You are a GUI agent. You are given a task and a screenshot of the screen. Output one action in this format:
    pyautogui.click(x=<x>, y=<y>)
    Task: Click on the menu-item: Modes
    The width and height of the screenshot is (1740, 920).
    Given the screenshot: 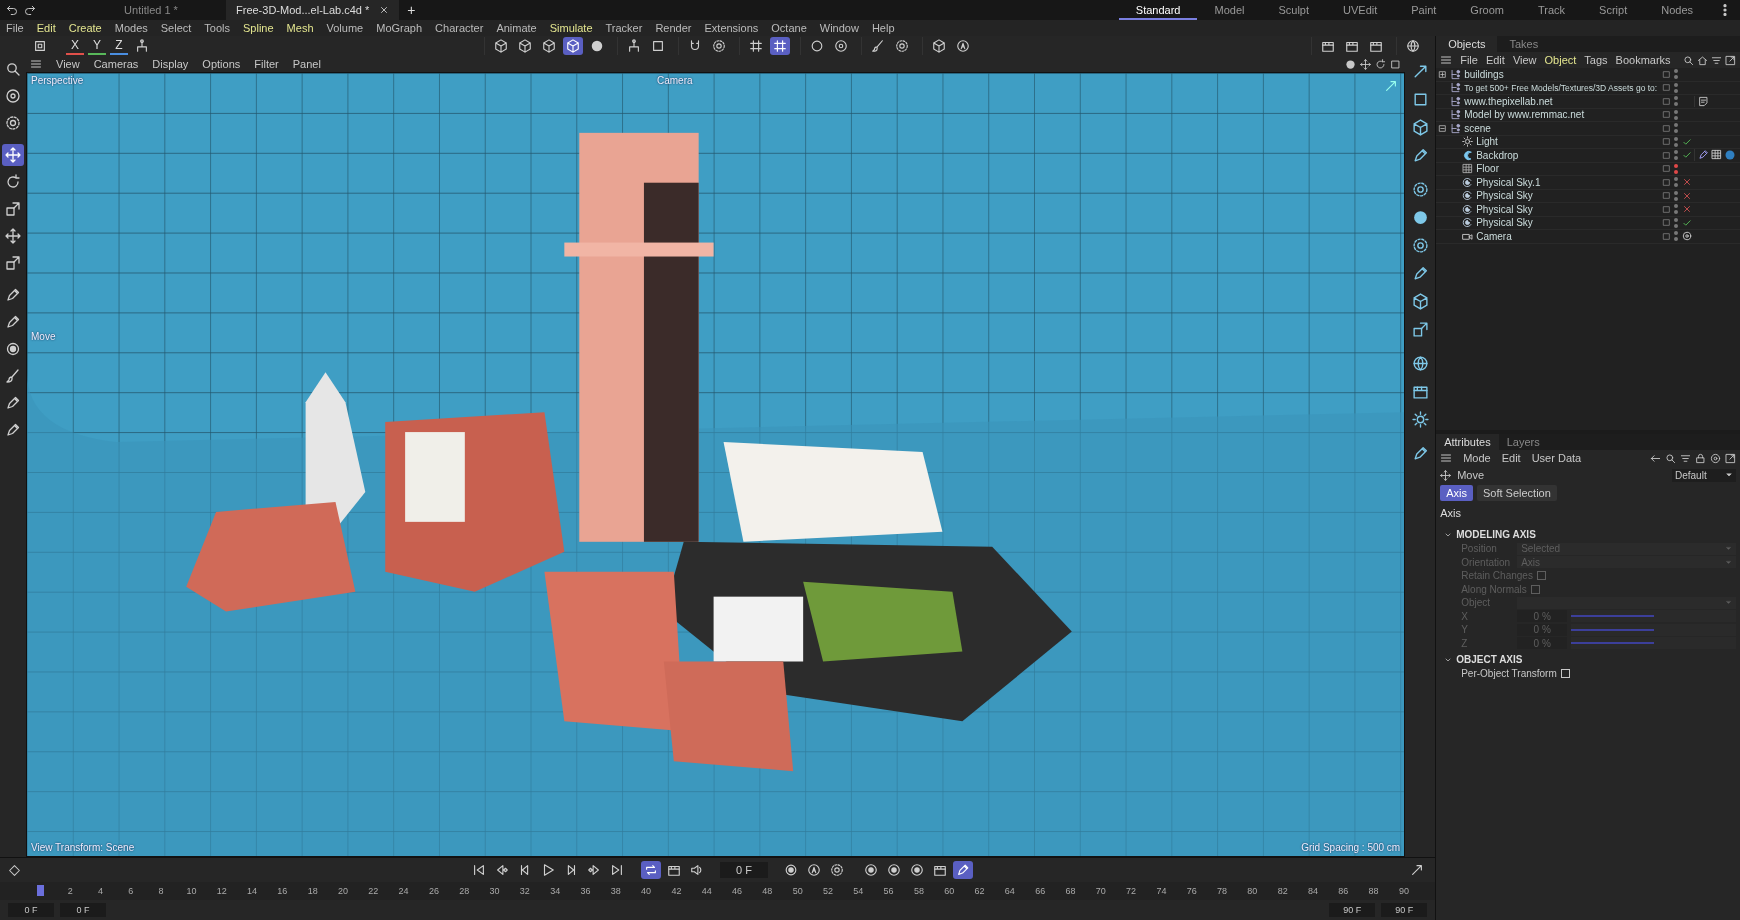 What is the action you would take?
    pyautogui.click(x=131, y=28)
    